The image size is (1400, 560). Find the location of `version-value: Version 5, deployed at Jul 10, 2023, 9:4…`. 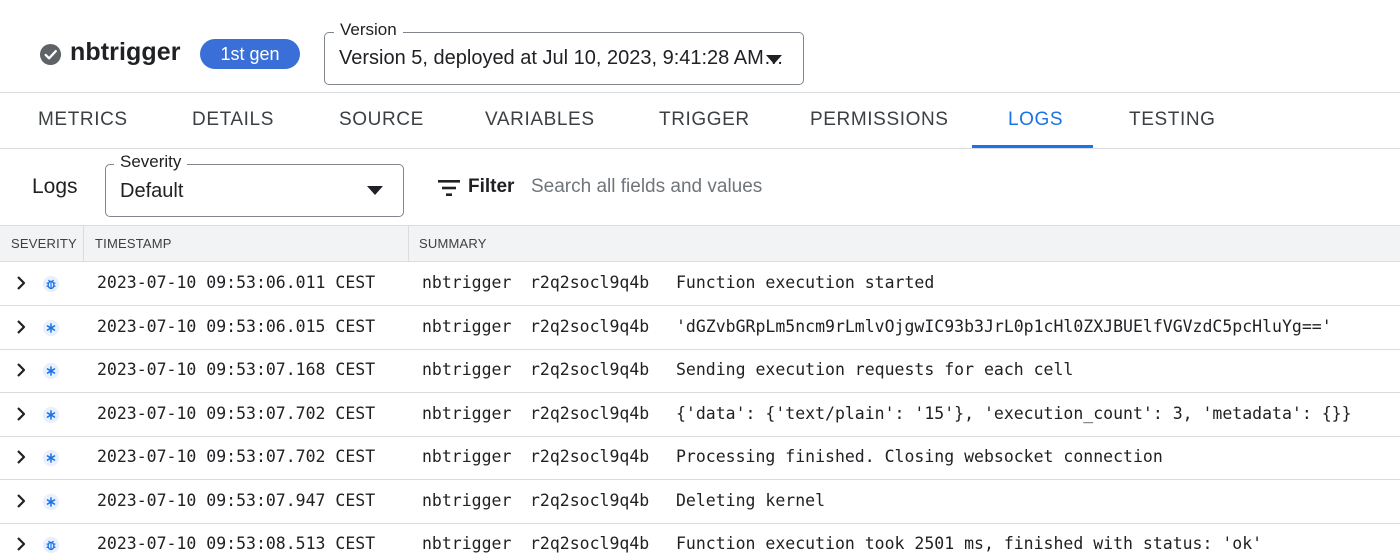

version-value: Version 5, deployed at Jul 10, 2023, 9:4… is located at coordinates (561, 58).